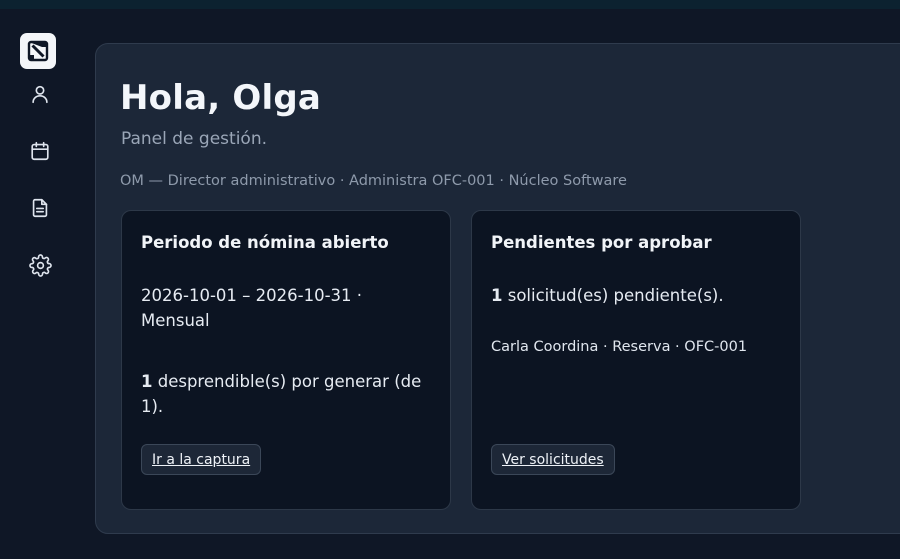  Describe the element at coordinates (553, 459) in the screenshot. I see `view-requests-button: Ver solicitudes` at that location.